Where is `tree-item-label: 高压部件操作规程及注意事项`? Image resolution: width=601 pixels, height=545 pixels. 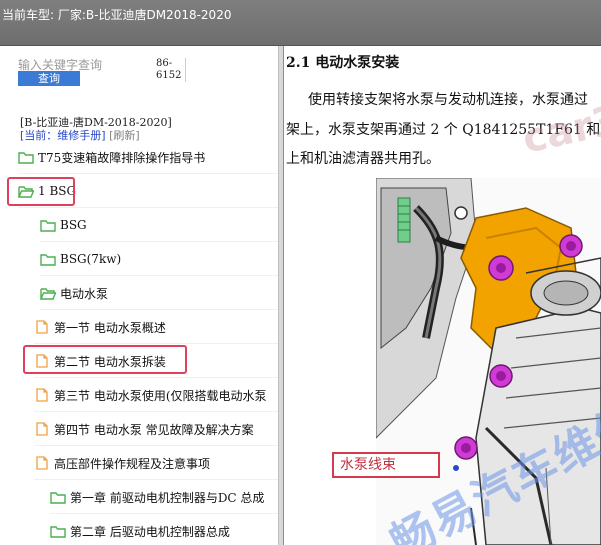 tree-item-label: 高压部件操作规程及注意事项 is located at coordinates (132, 463).